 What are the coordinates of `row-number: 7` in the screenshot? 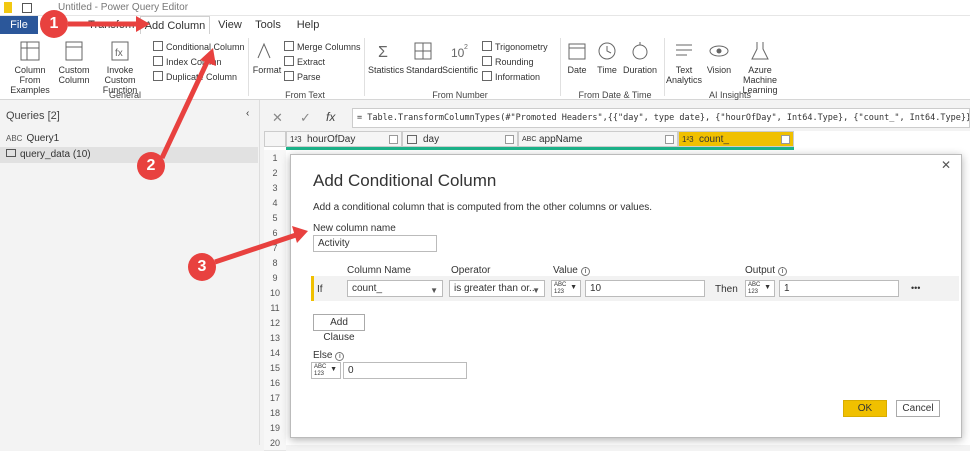 It's located at (275, 248).